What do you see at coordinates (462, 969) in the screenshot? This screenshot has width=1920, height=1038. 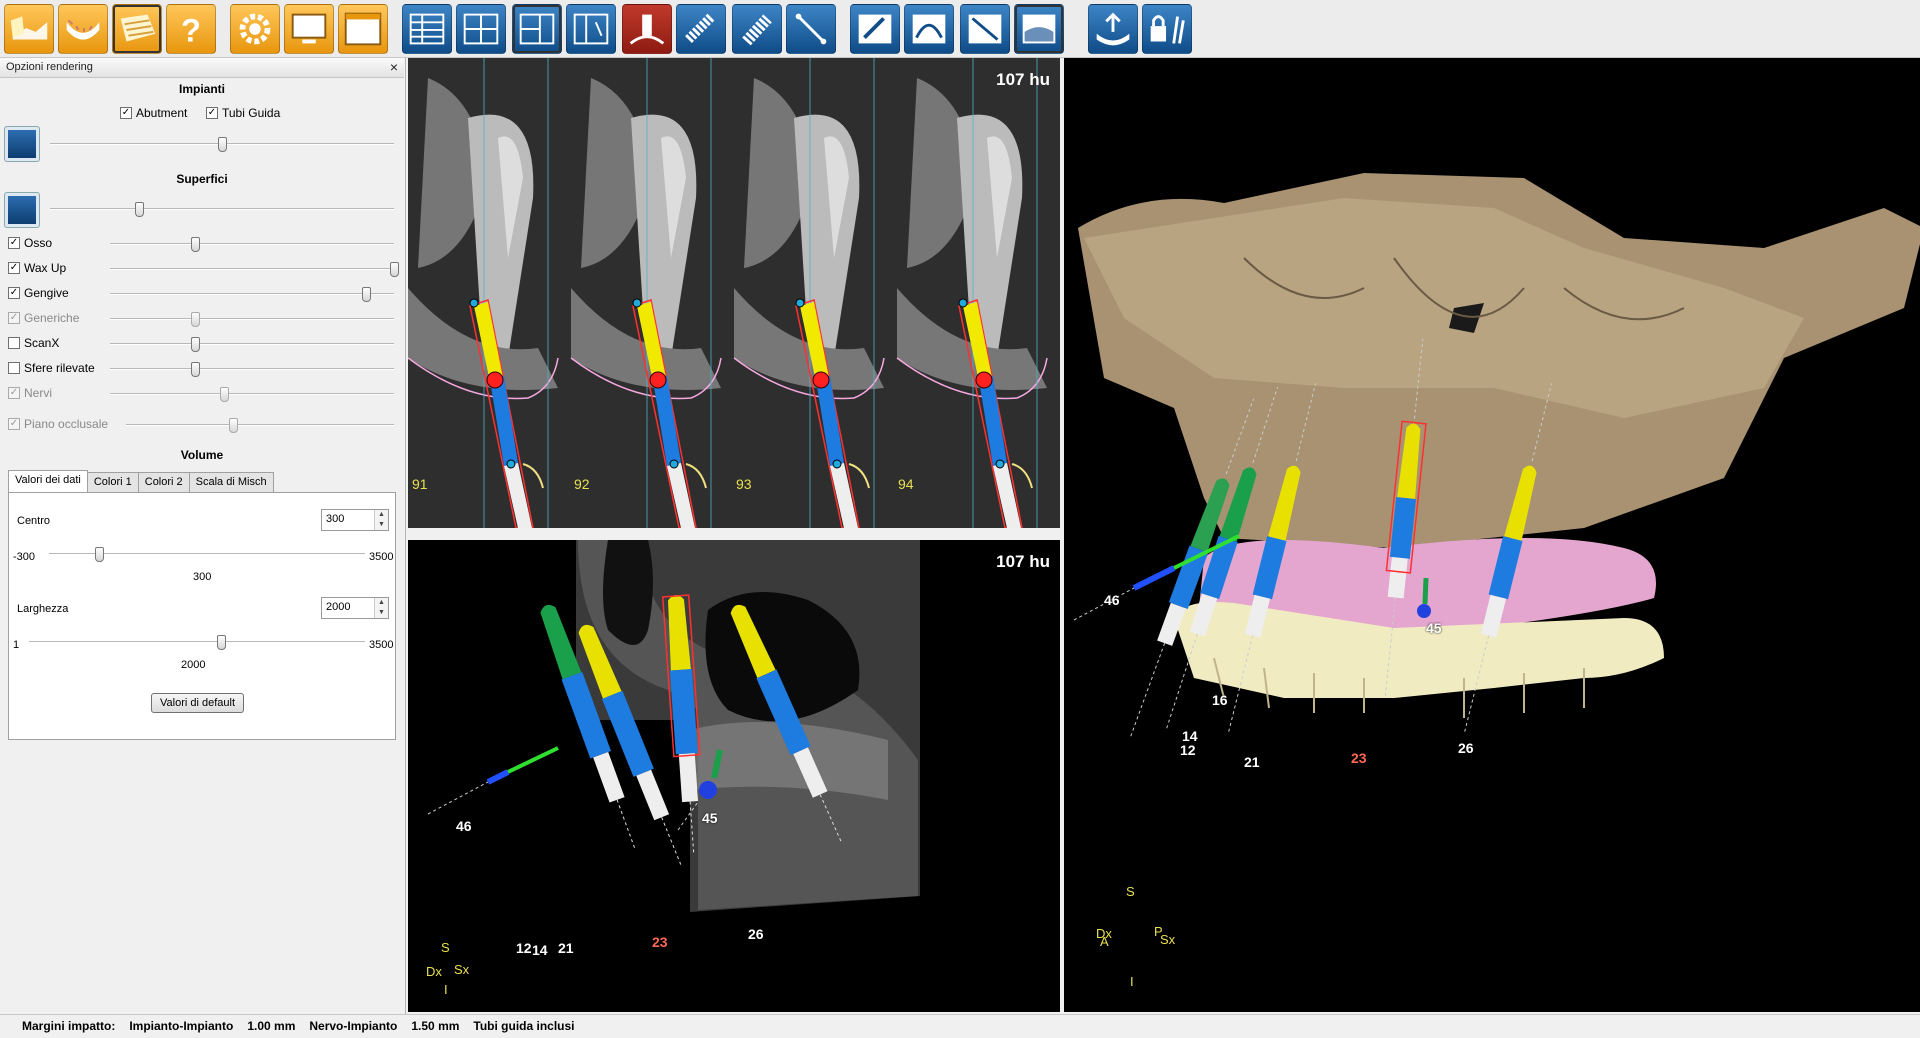 I see `orient-left: Sx` at bounding box center [462, 969].